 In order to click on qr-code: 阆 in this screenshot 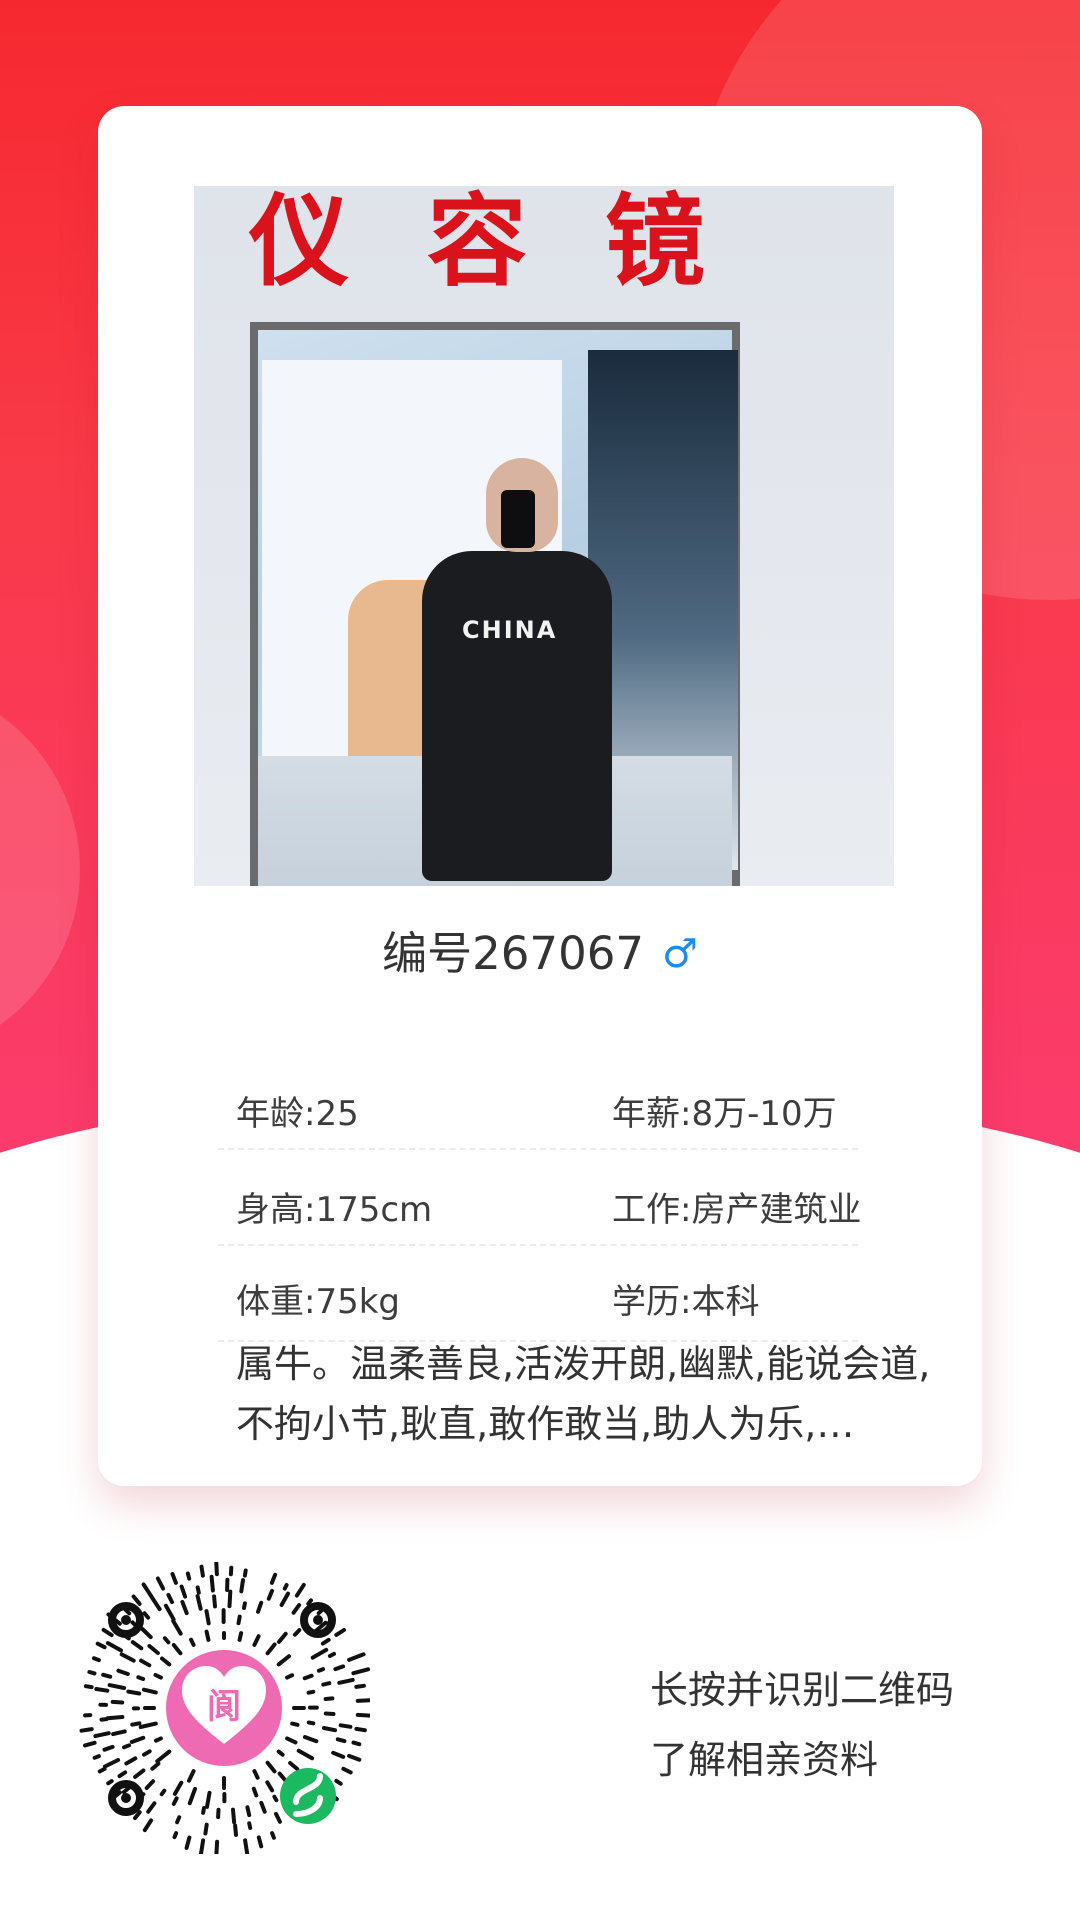, I will do `click(226, 1708)`.